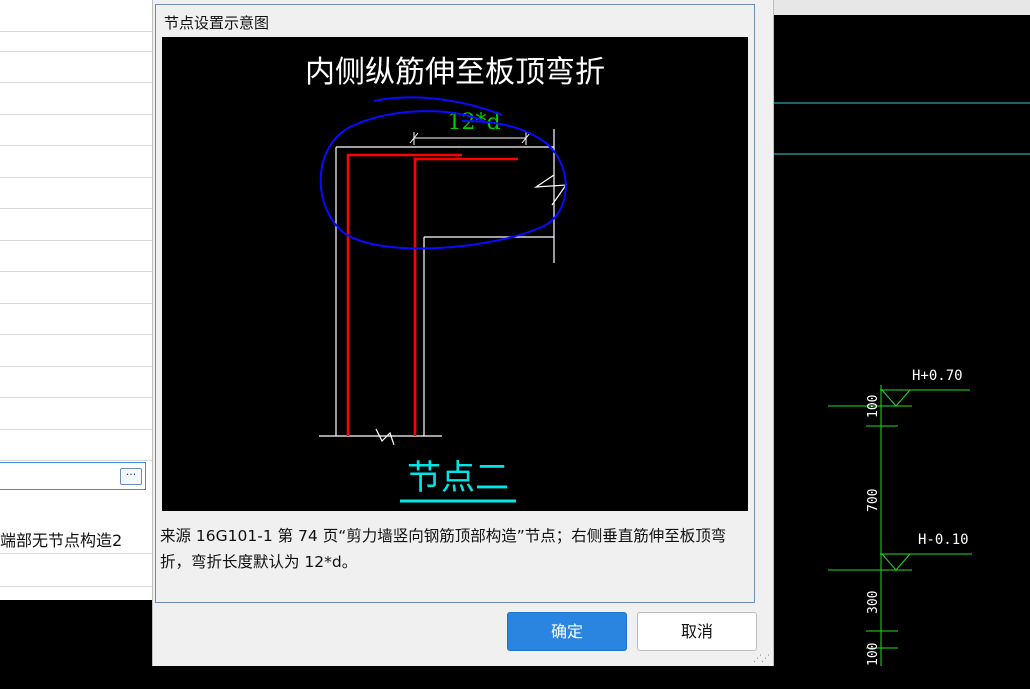 This screenshot has height=689, width=1030. Describe the element at coordinates (937, 376) in the screenshot. I see `upper-level-label: H+0.70` at that location.